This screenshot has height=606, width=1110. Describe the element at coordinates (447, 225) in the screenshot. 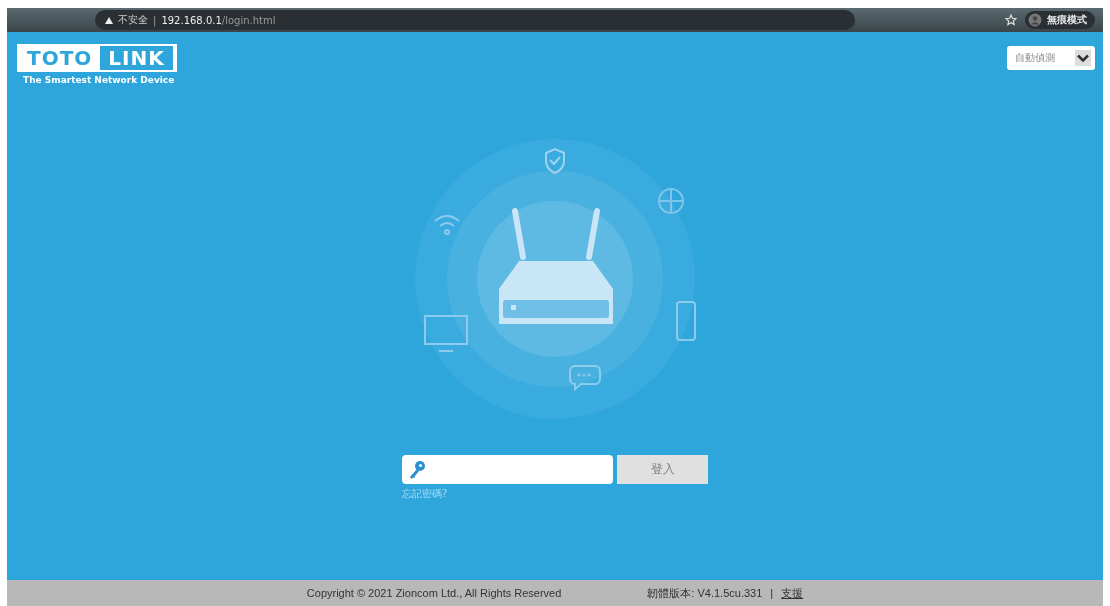

I see `wifi-icon` at that location.